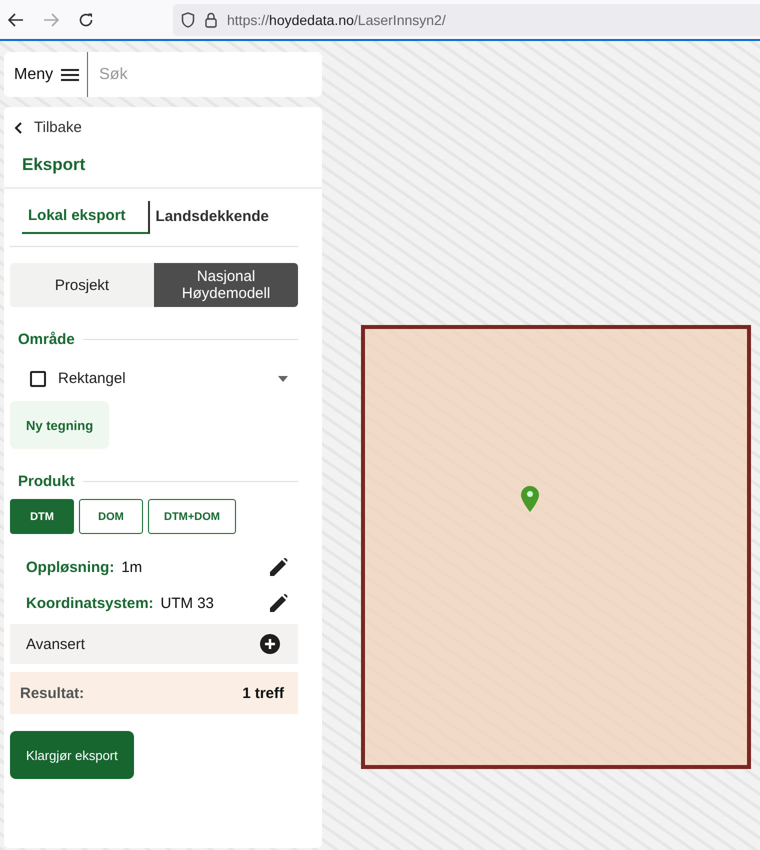  What do you see at coordinates (211, 20) in the screenshot?
I see `lock-icon` at bounding box center [211, 20].